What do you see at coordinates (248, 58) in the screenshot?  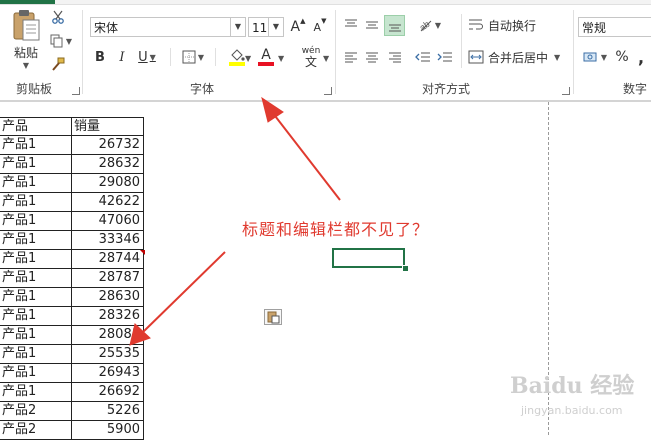 I see `fill-color-dropdown-icon: ▼` at bounding box center [248, 58].